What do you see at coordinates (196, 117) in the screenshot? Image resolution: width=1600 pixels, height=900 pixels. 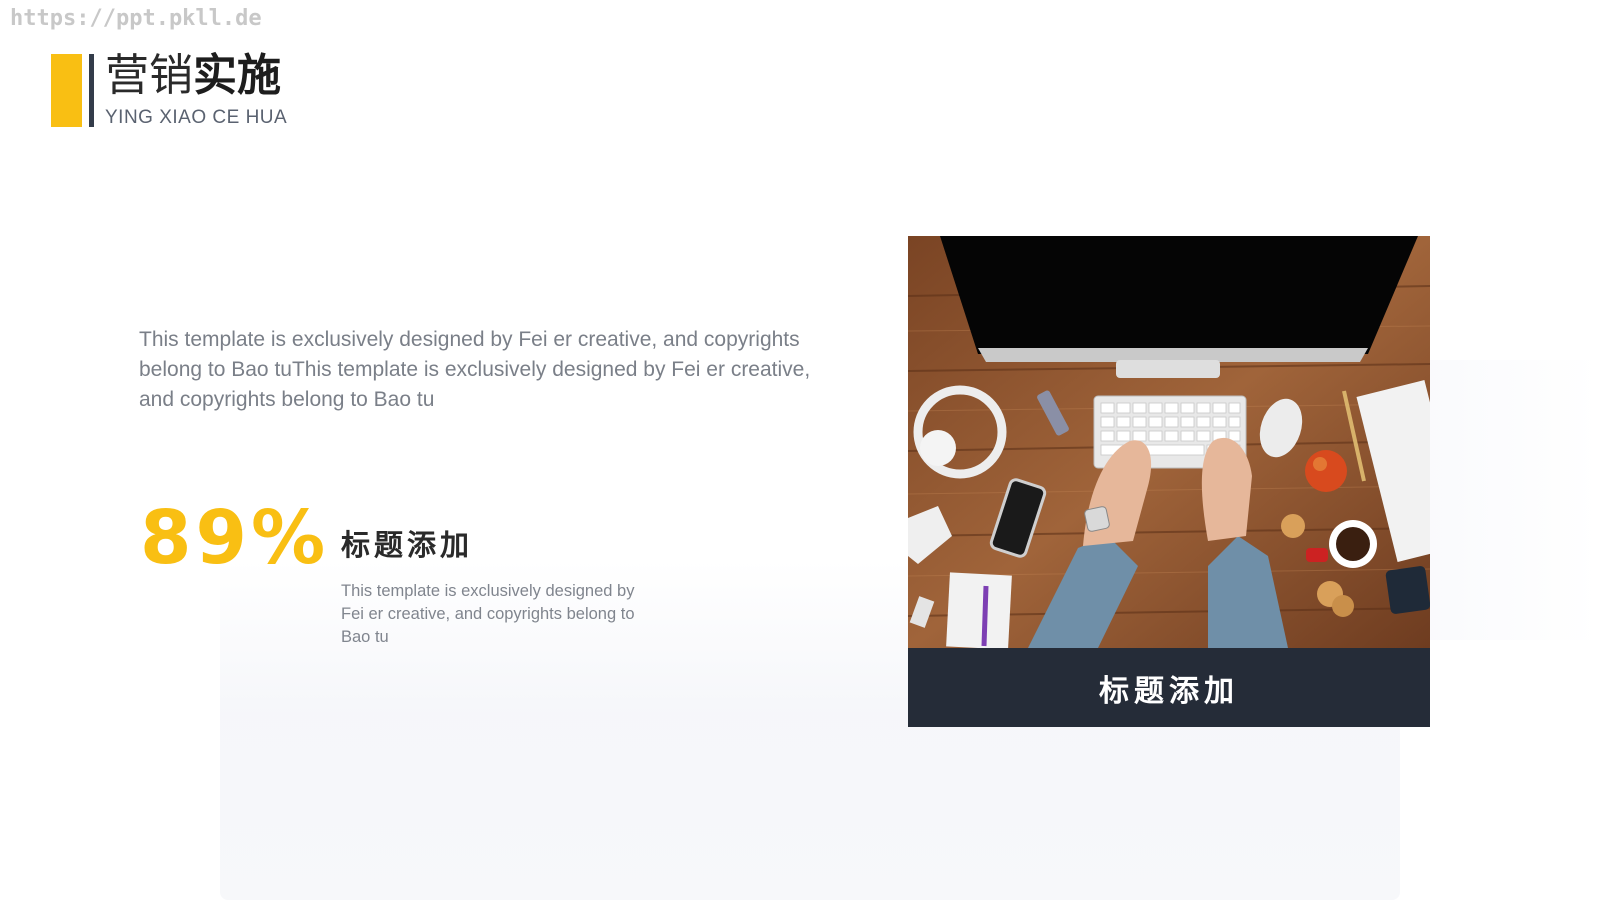 I see `page-subtitle: YING XIAO CE HUA` at bounding box center [196, 117].